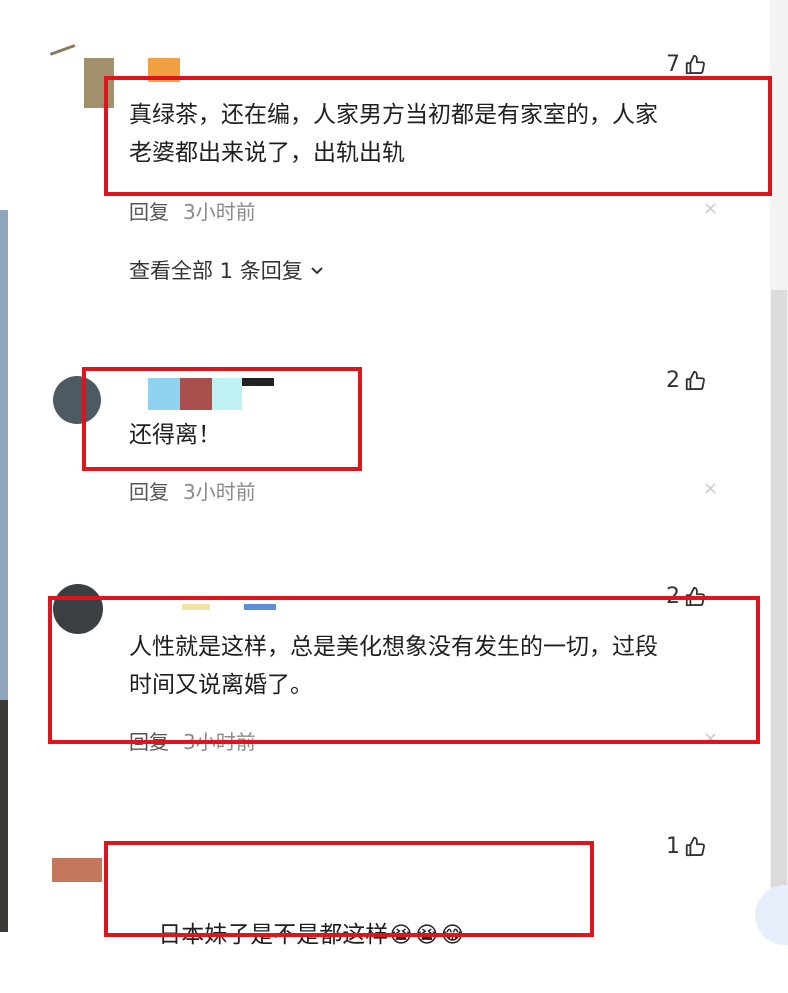 The image size is (788, 993). Describe the element at coordinates (77, 870) in the screenshot. I see `avatar` at that location.